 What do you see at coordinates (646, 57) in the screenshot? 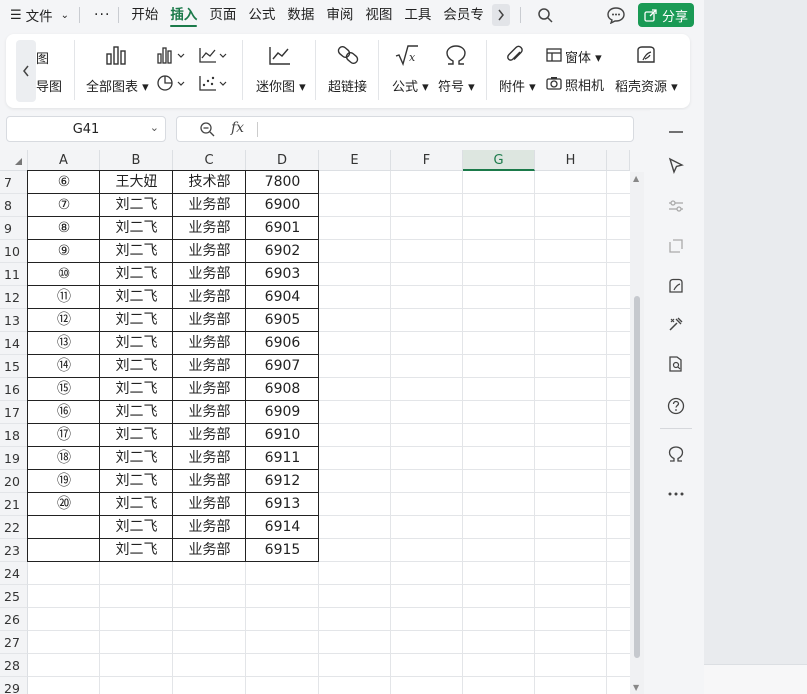
I see `resources-icon` at bounding box center [646, 57].